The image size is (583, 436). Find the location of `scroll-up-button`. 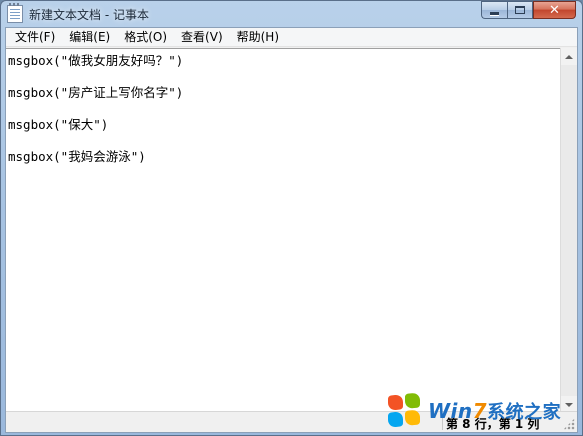

scroll-up-button is located at coordinates (569, 56).